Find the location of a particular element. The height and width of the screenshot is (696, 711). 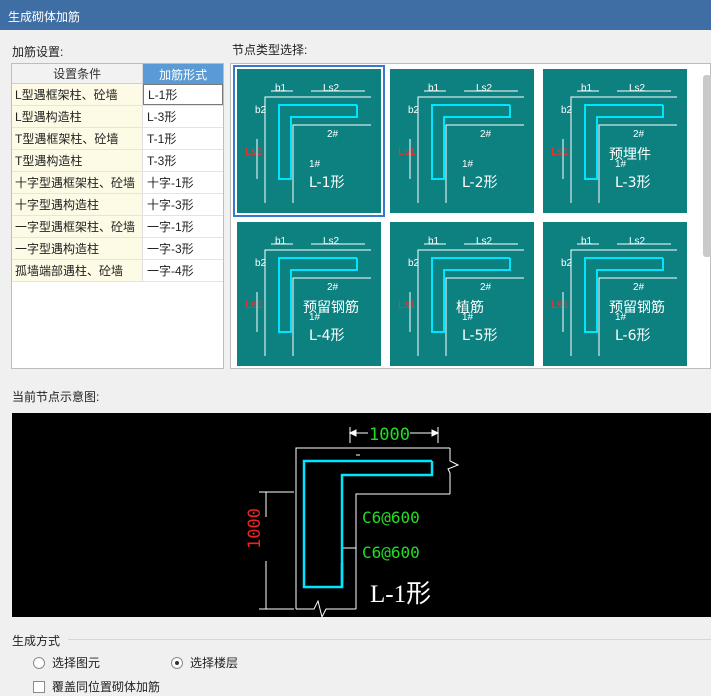

table-row: 一字型遇框架柱、砼墙 一字-1形 is located at coordinates (117, 227).